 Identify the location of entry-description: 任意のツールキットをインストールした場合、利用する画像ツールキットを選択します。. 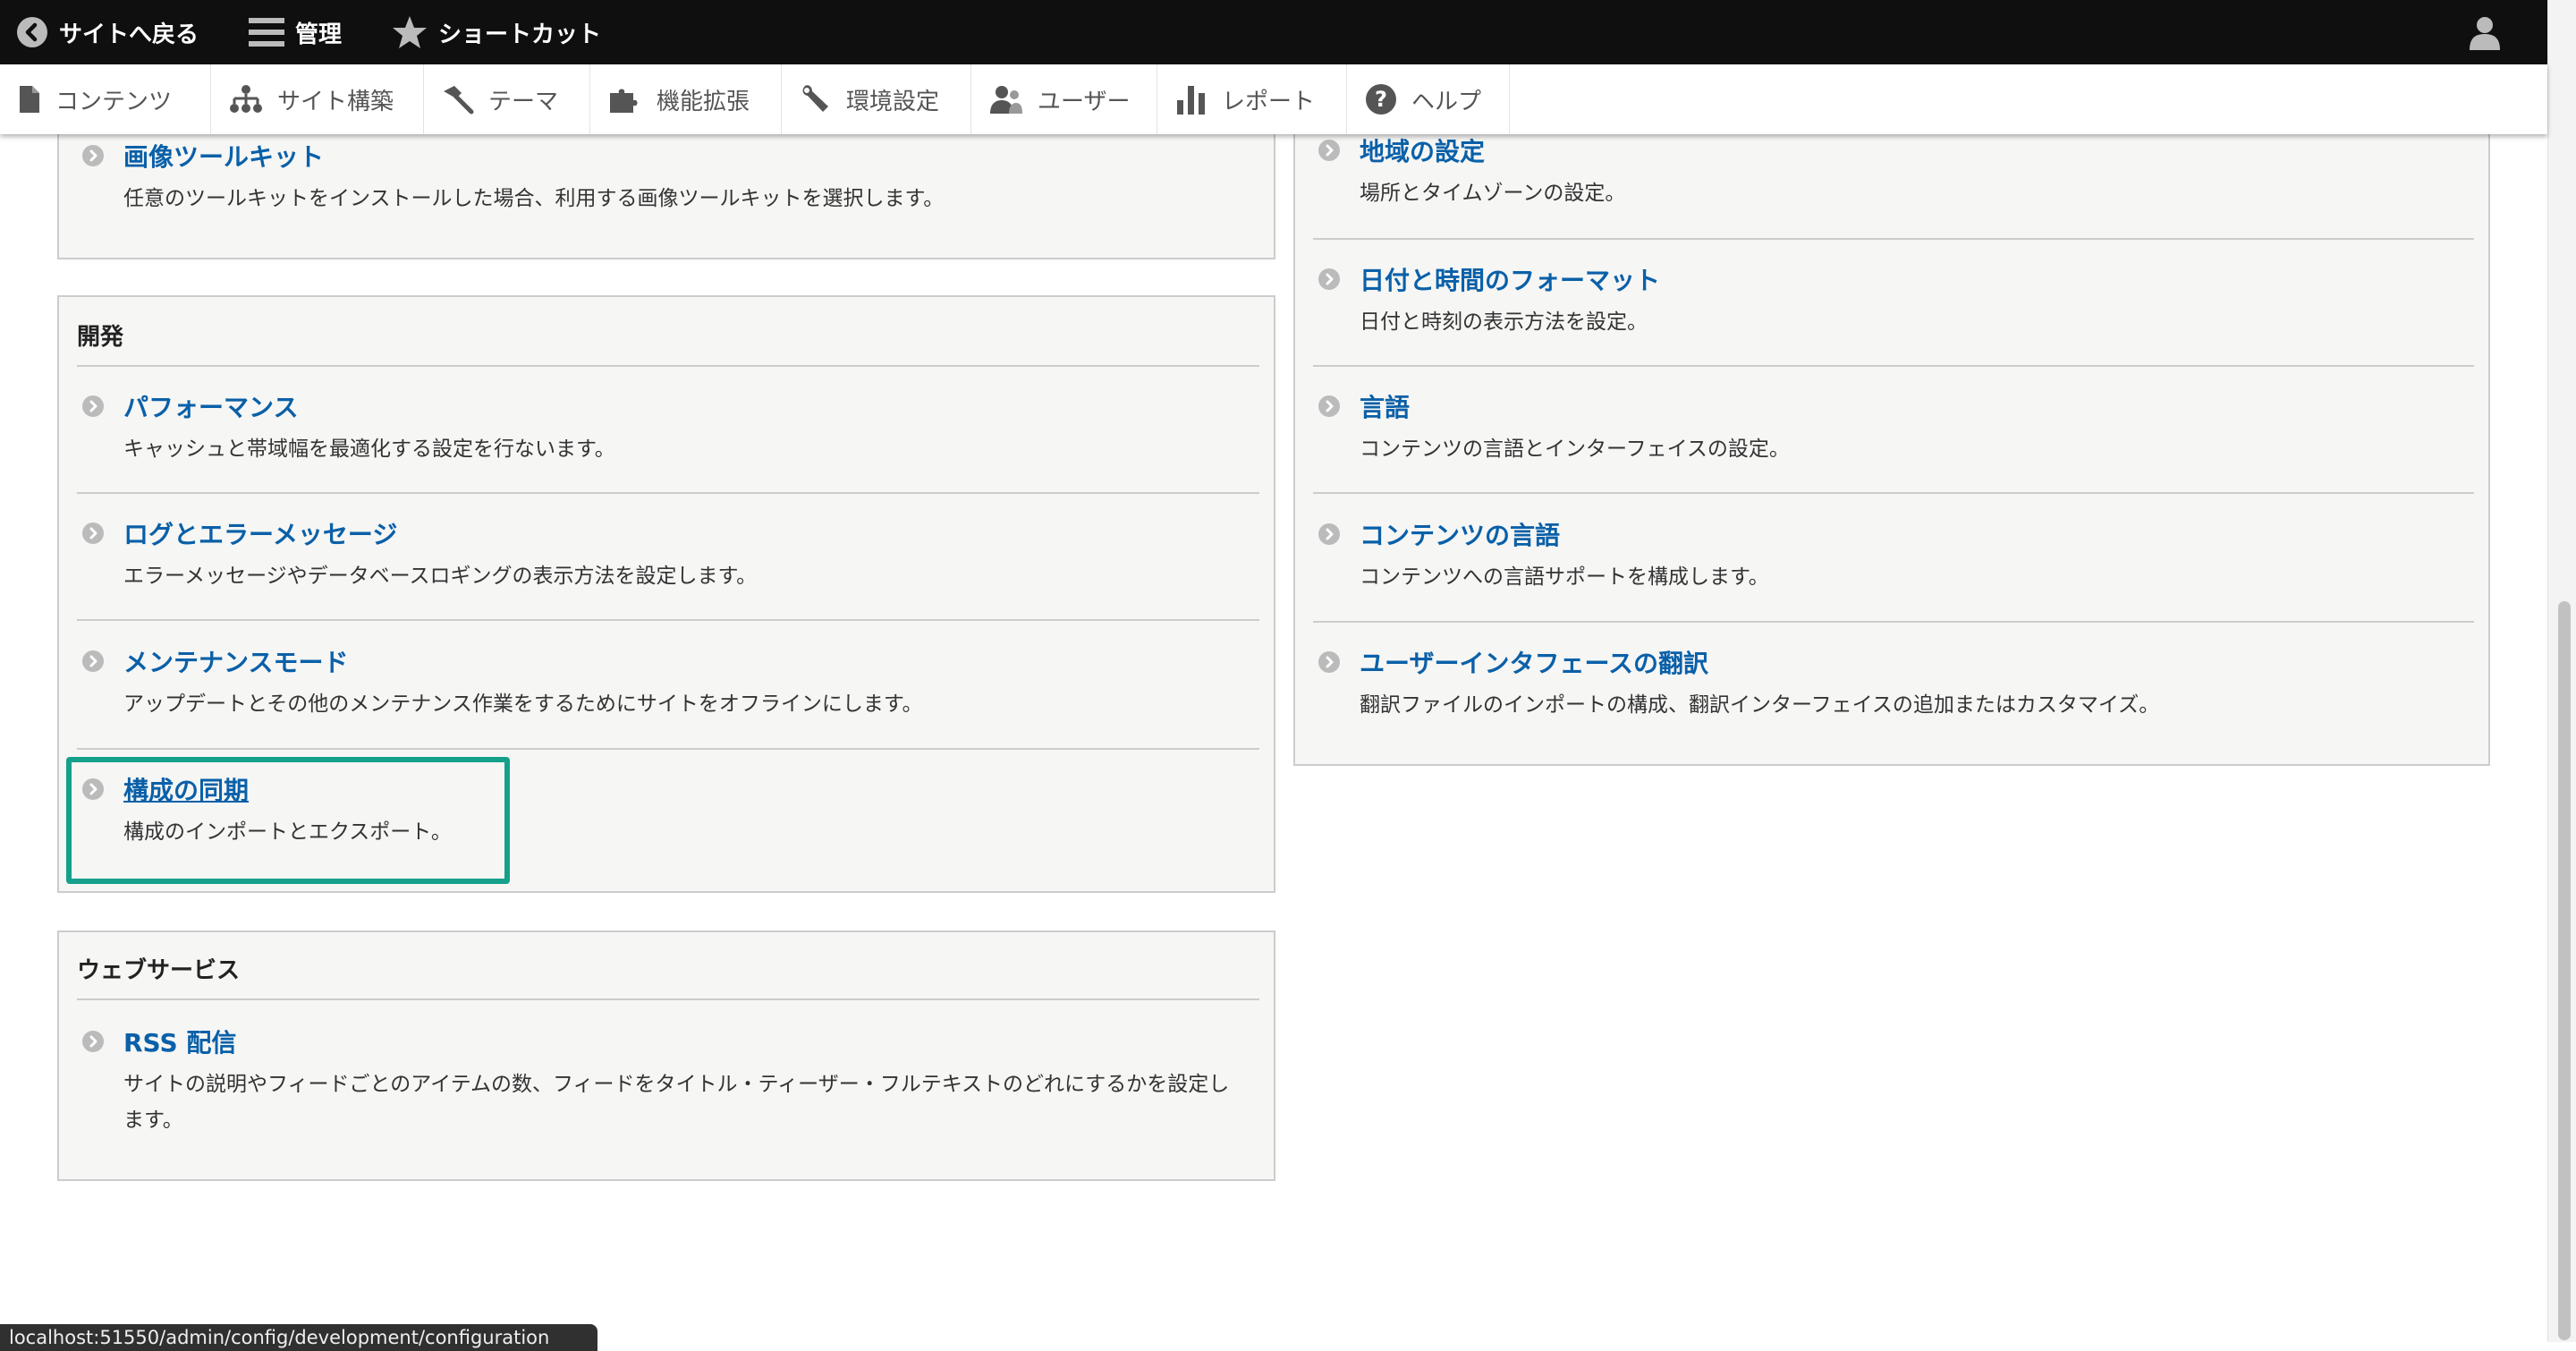
(534, 199).